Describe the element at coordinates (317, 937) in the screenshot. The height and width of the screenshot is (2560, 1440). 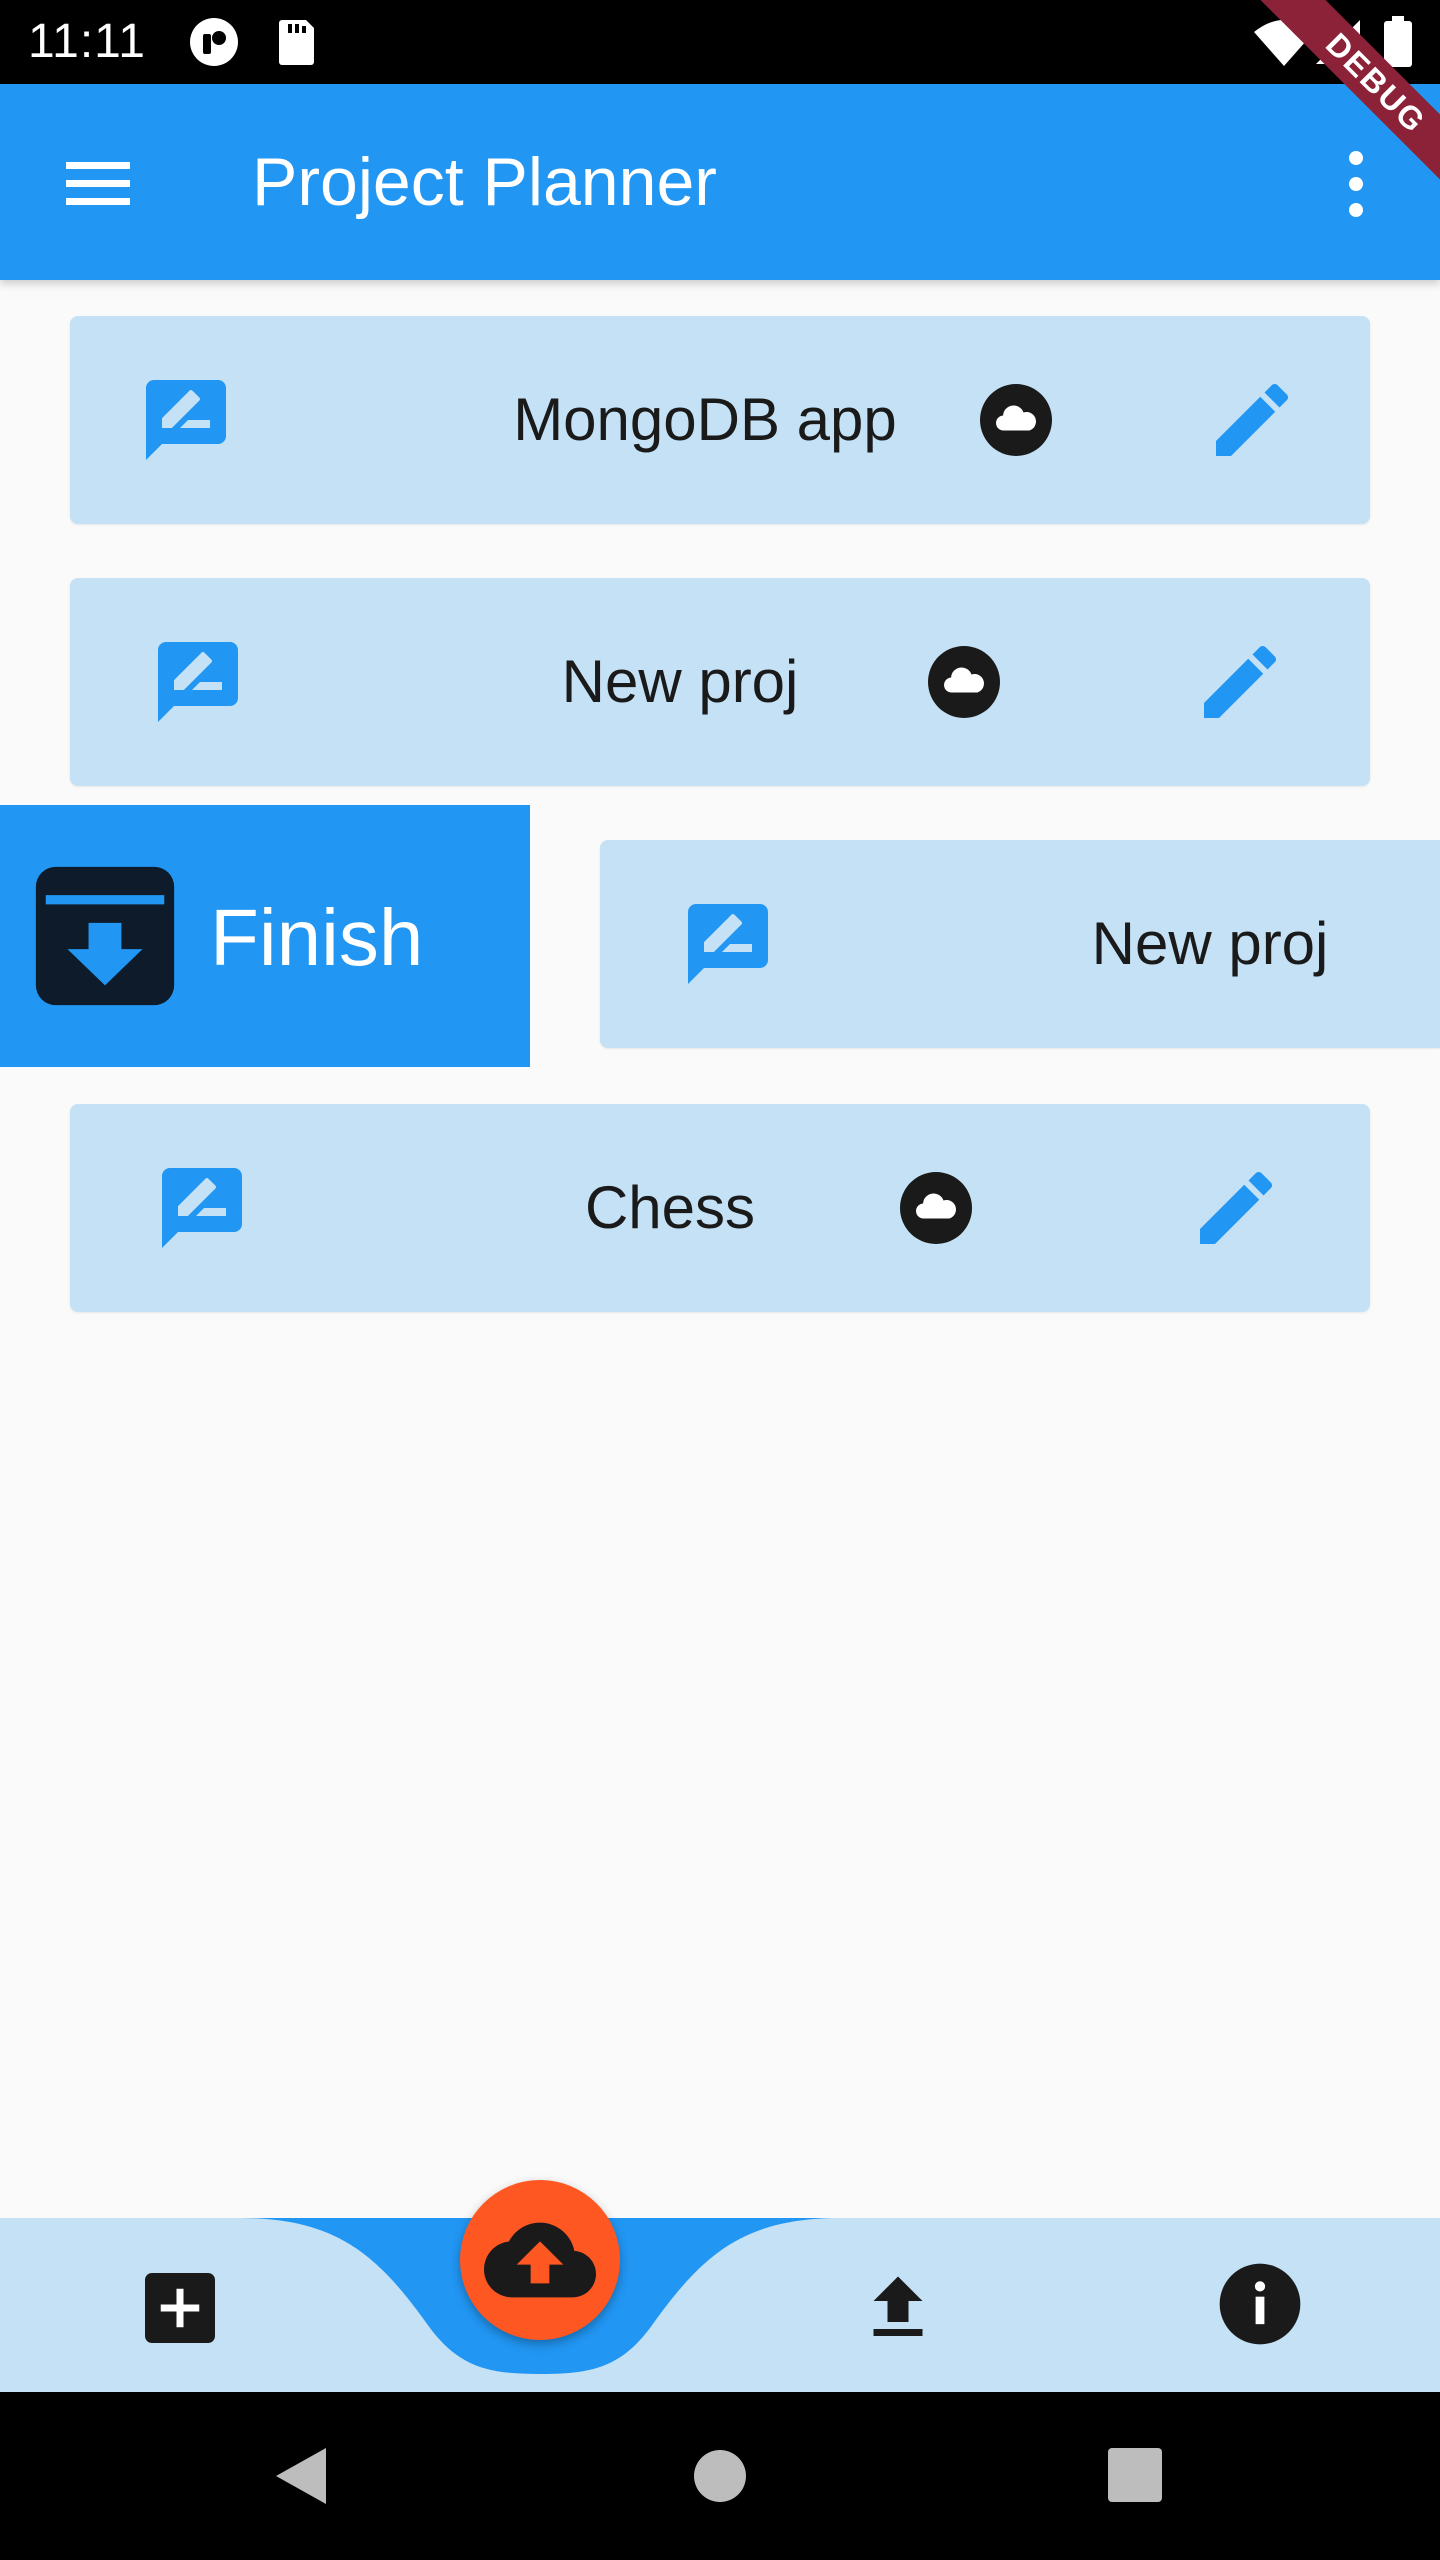
I see `swipe-action-label: Finish` at that location.